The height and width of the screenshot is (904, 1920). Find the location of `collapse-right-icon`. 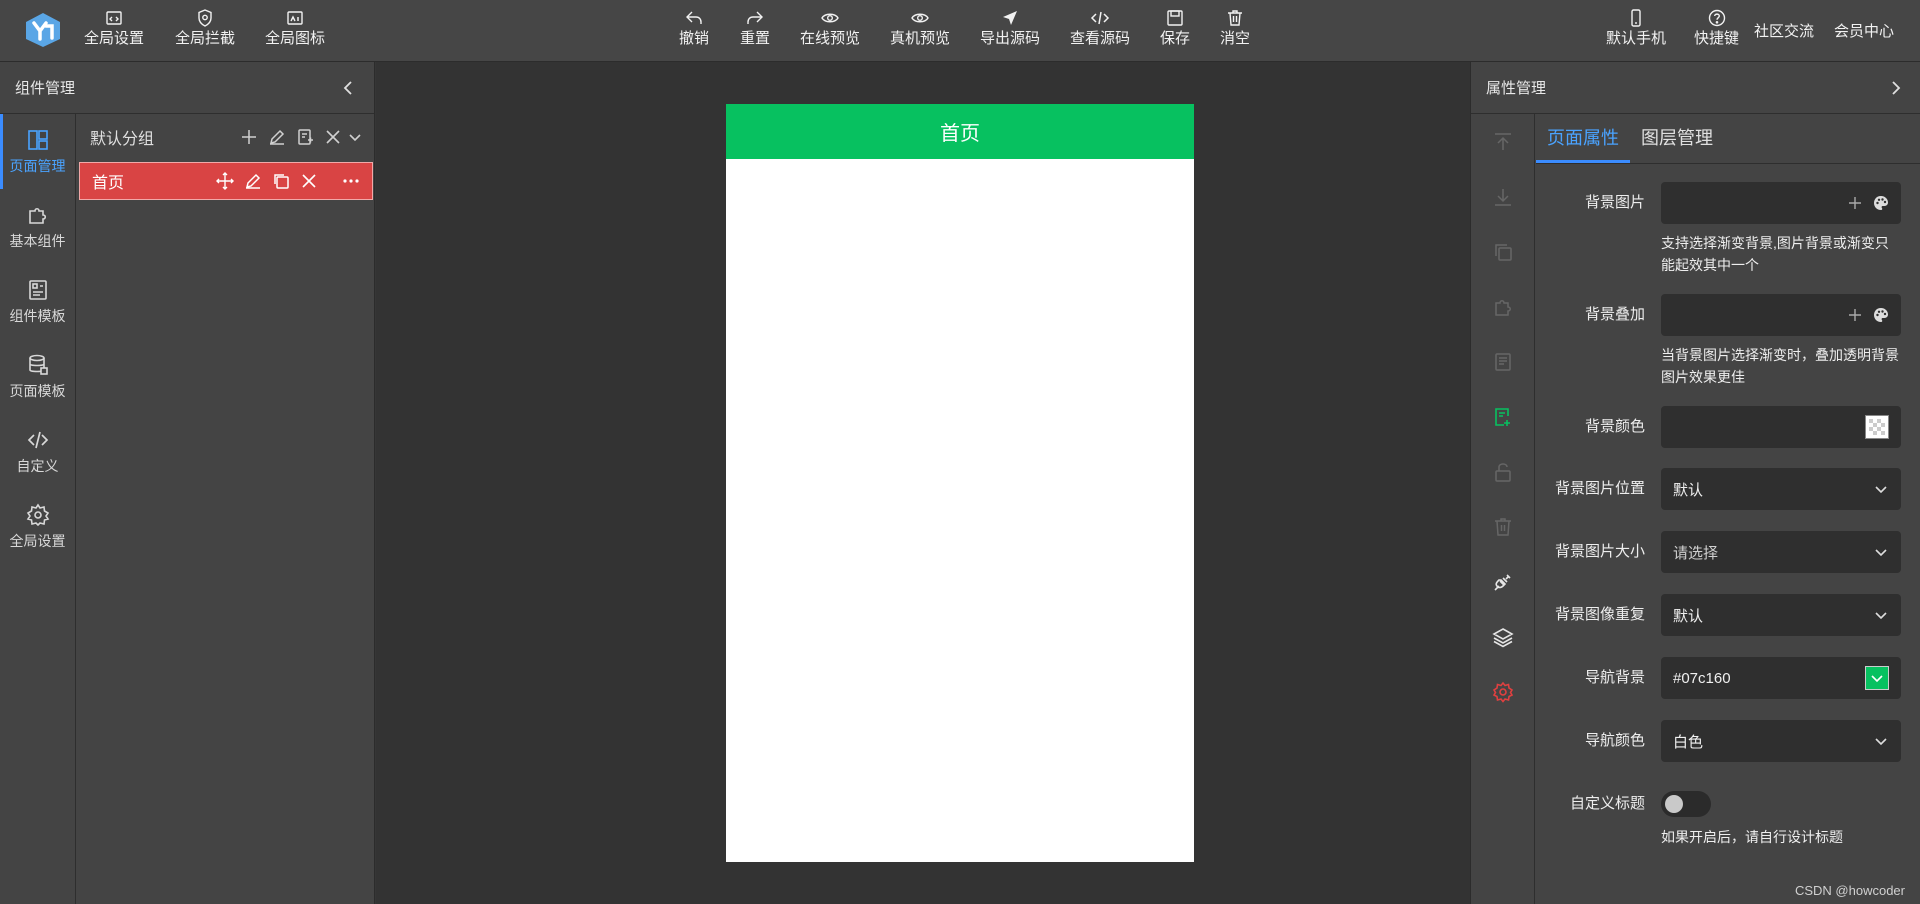

collapse-right-icon is located at coordinates (1895, 88).